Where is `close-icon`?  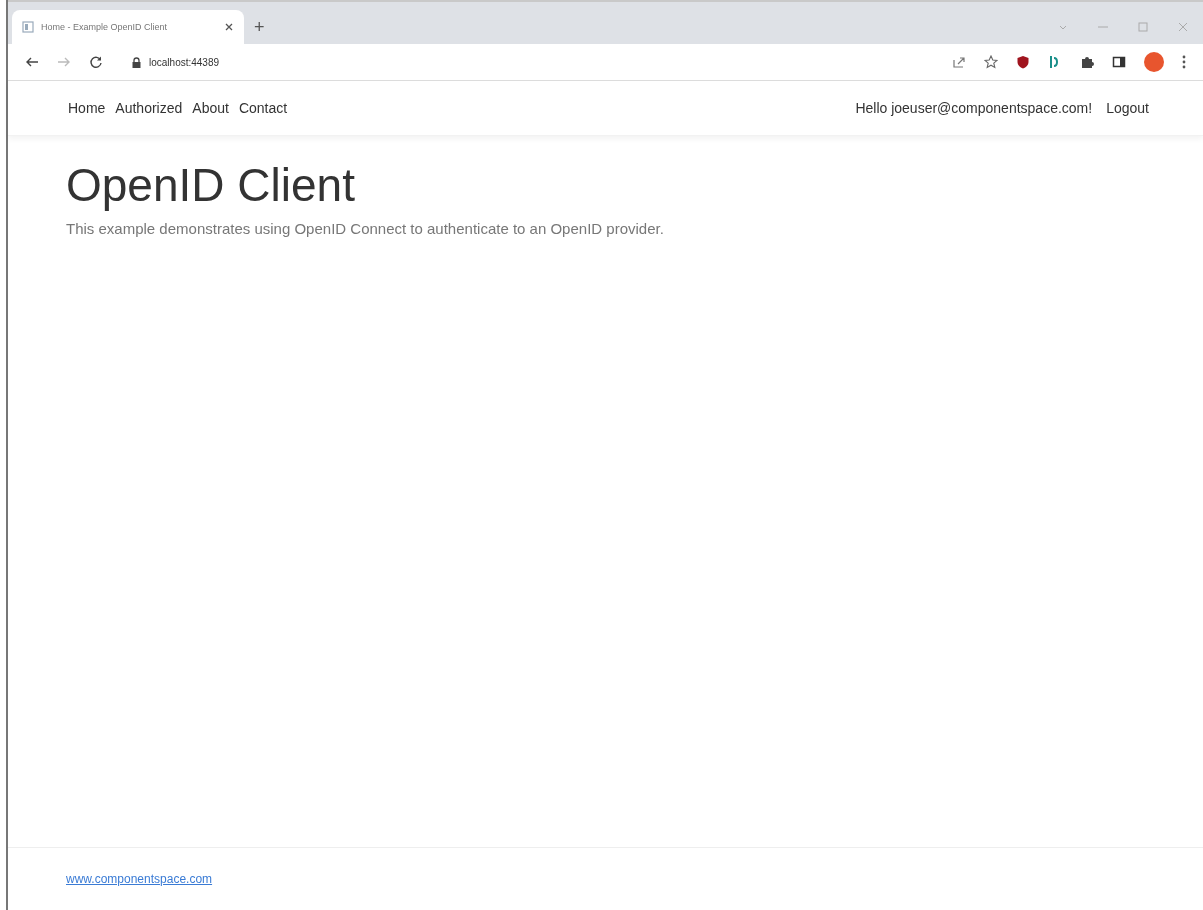
close-icon is located at coordinates (229, 27).